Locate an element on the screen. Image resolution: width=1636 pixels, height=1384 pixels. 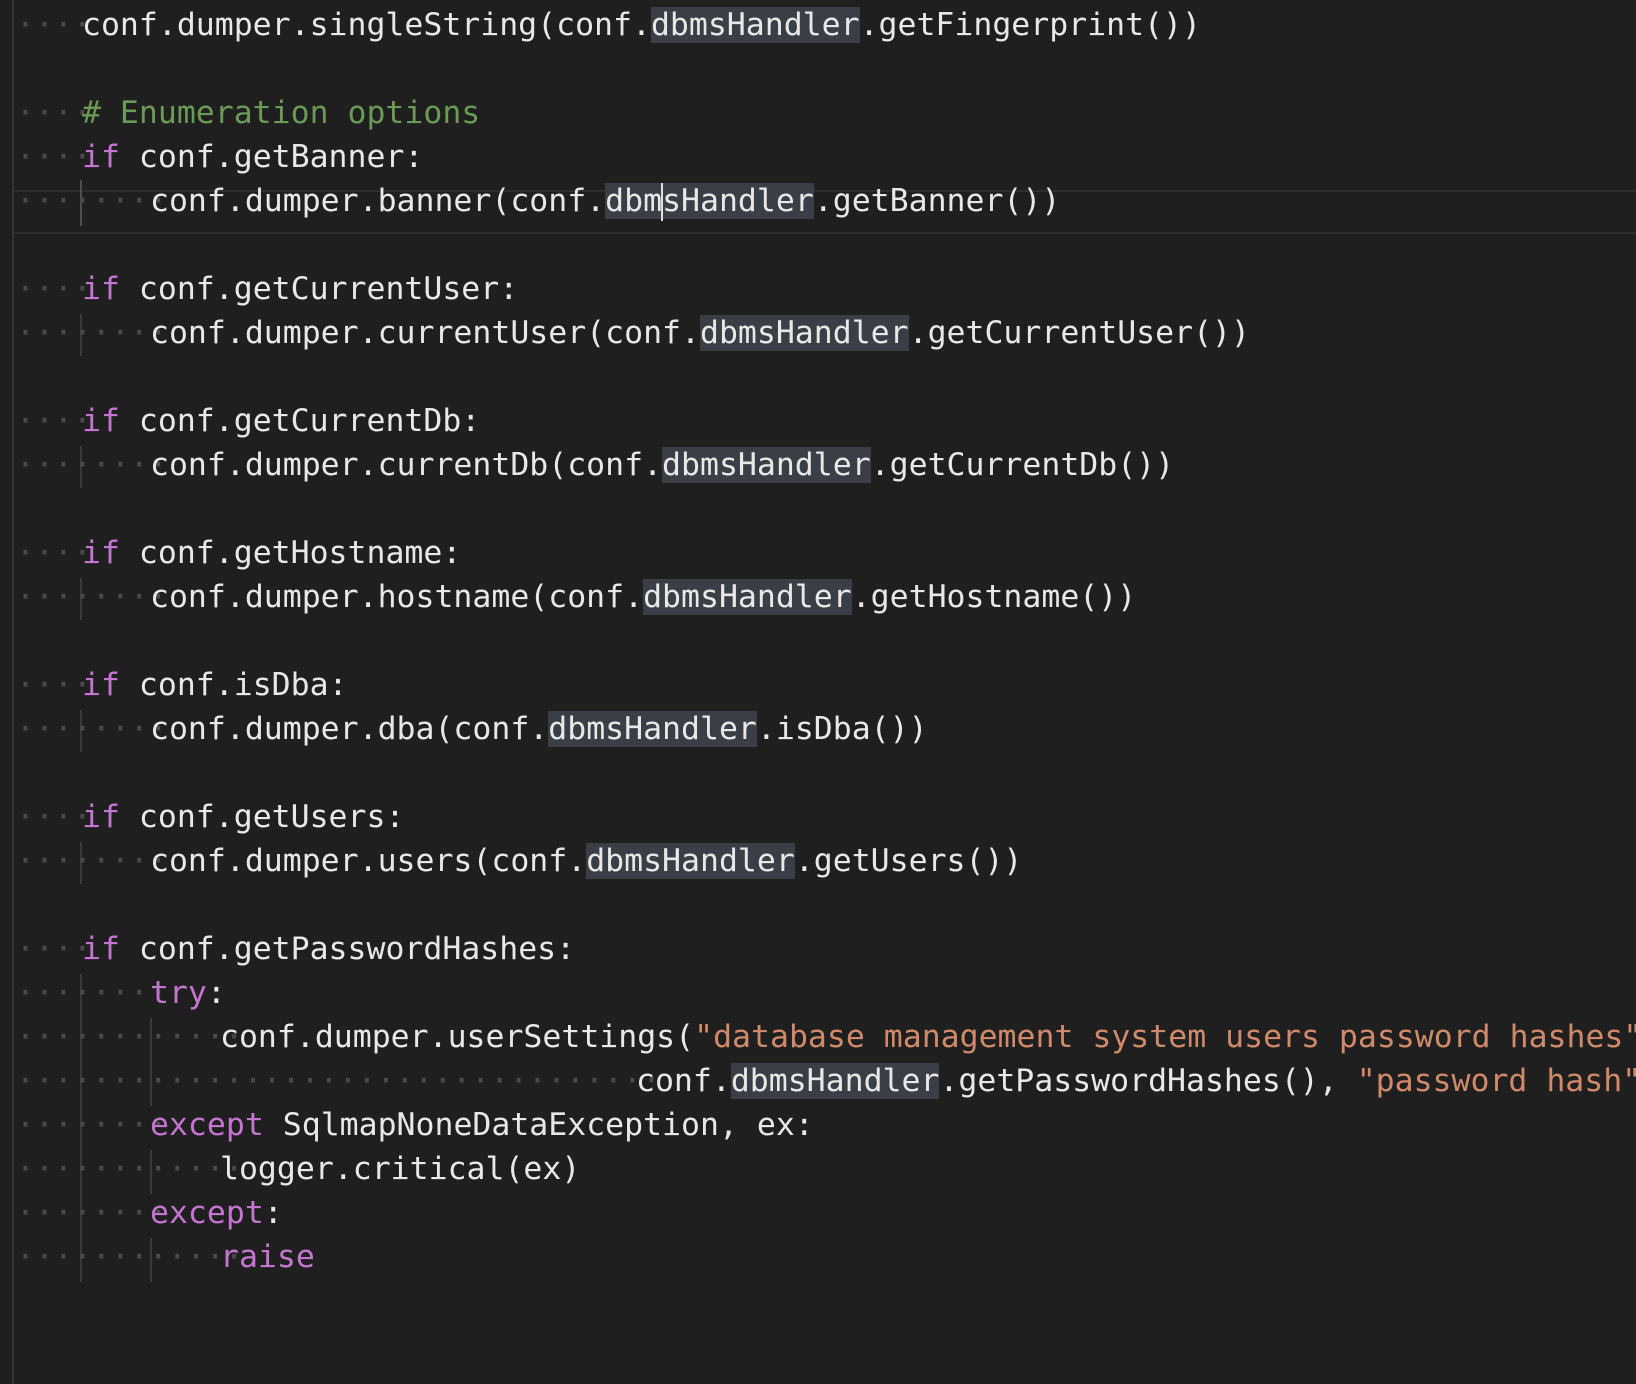
code-segment: conf.getCurrentUser: is located at coordinates (319, 289).